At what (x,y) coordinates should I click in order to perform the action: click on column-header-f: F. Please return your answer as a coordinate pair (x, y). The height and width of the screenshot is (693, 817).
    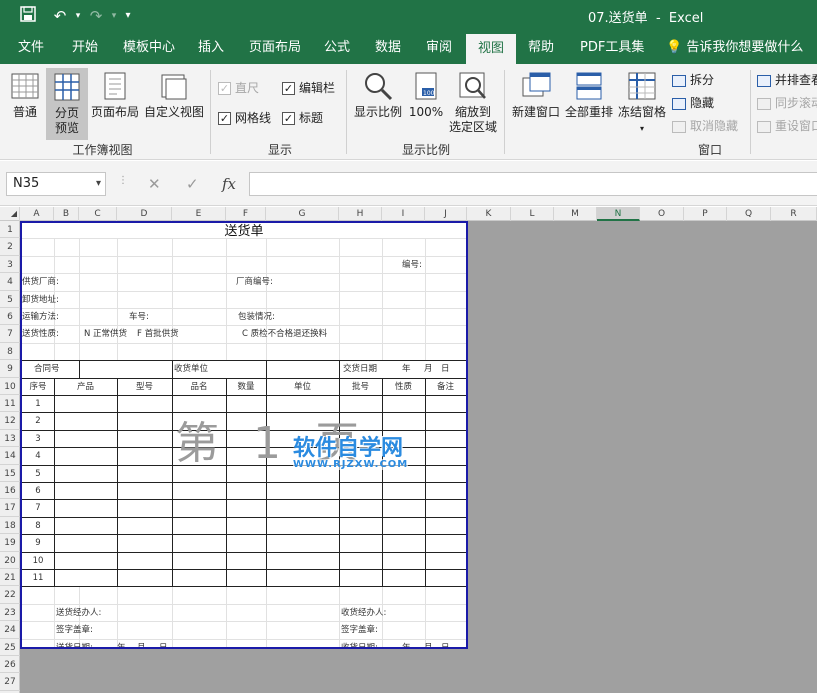
    Looking at the image, I should click on (246, 214).